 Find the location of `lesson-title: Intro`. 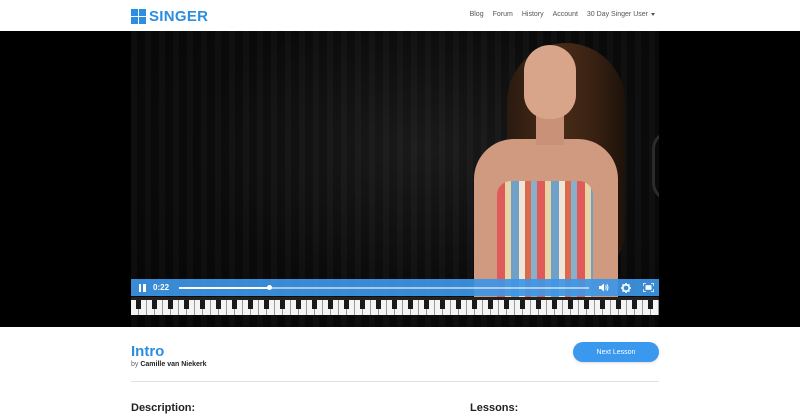

lesson-title: Intro is located at coordinates (148, 351).